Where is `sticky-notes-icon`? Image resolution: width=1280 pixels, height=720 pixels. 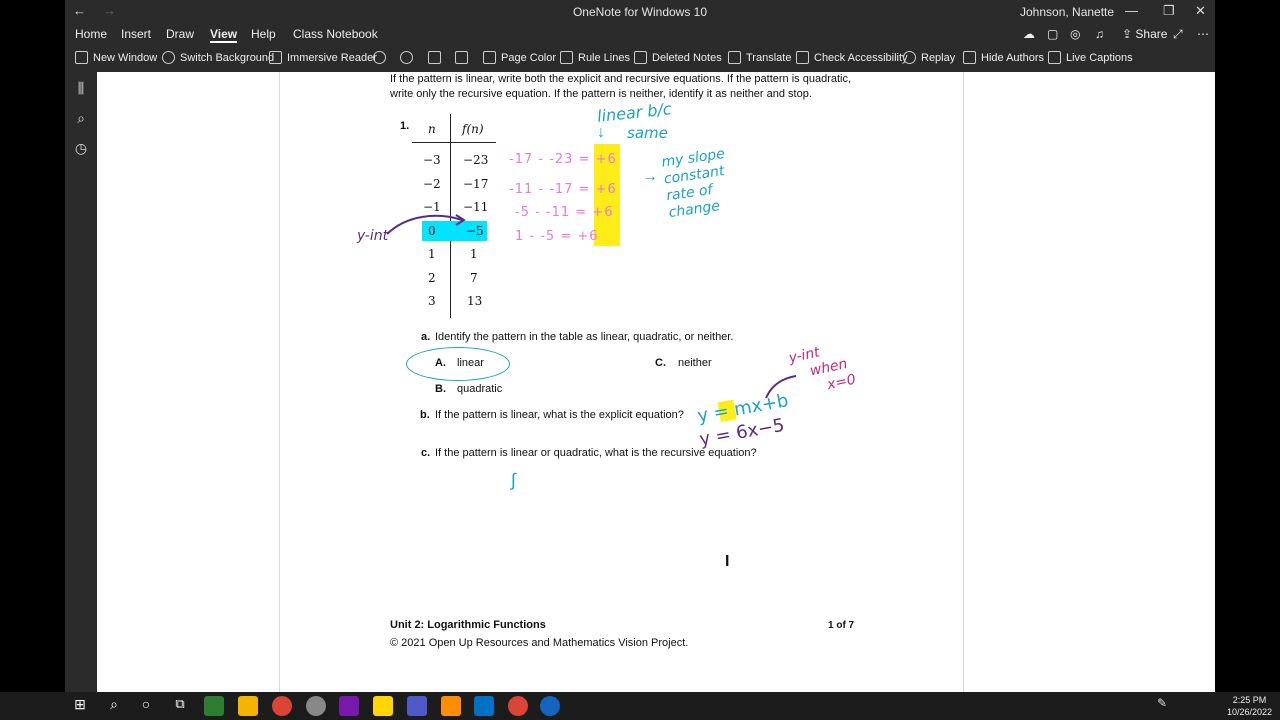
sticky-notes-icon is located at coordinates (383, 706).